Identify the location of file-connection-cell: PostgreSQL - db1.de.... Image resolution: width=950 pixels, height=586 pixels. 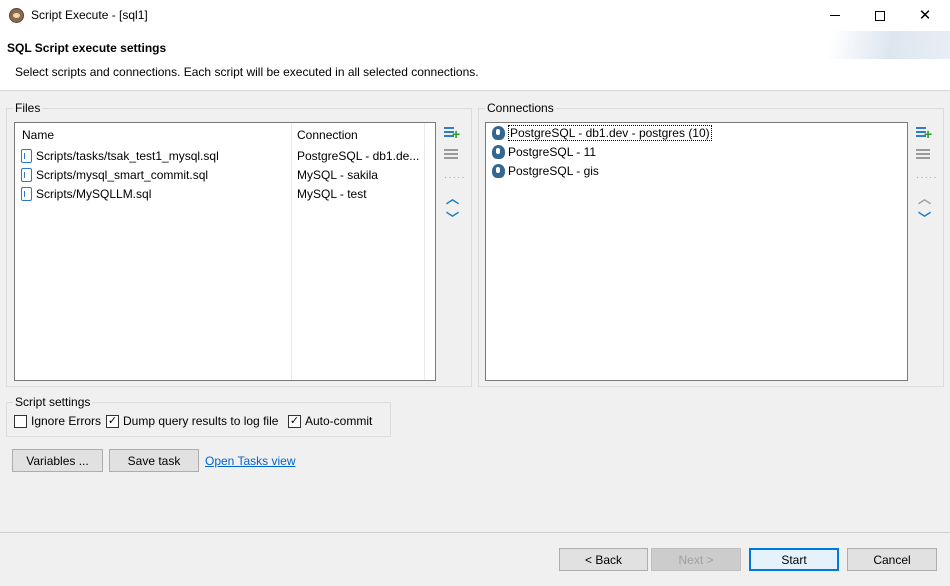
(358, 156).